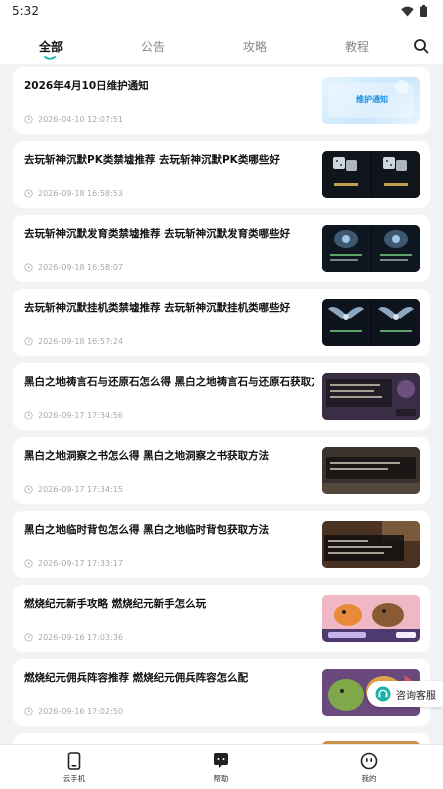 Image resolution: width=443 pixels, height=789 pixels. Describe the element at coordinates (369, 778) in the screenshot. I see `nav-label: 我的` at that location.